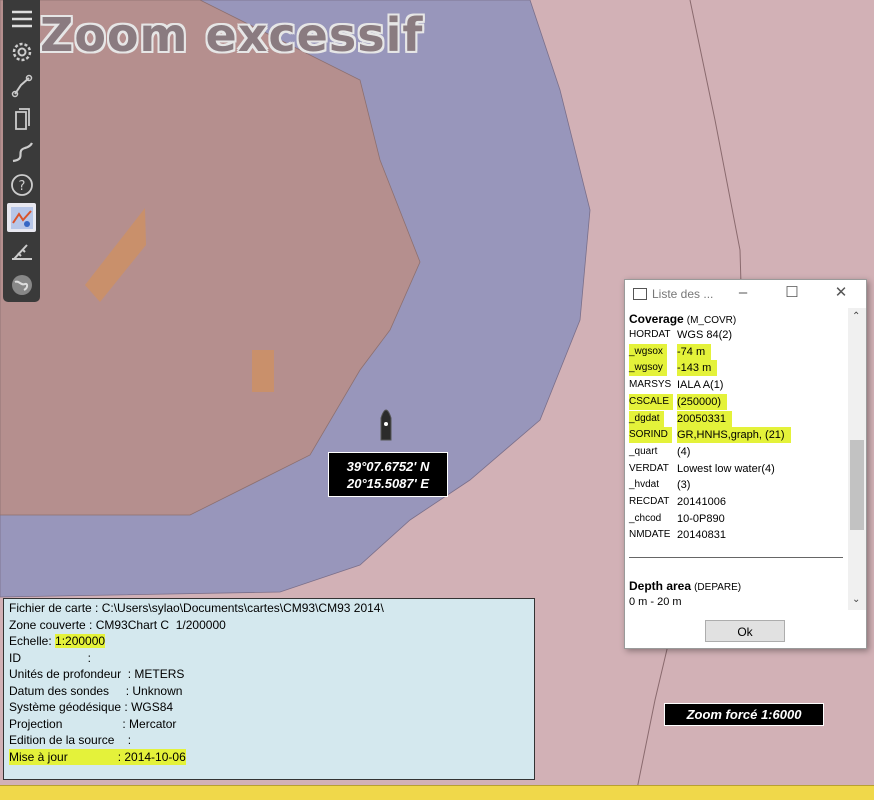 The height and width of the screenshot is (800, 874). What do you see at coordinates (704, 418) in the screenshot?
I see `attribute-value: 20050331` at bounding box center [704, 418].